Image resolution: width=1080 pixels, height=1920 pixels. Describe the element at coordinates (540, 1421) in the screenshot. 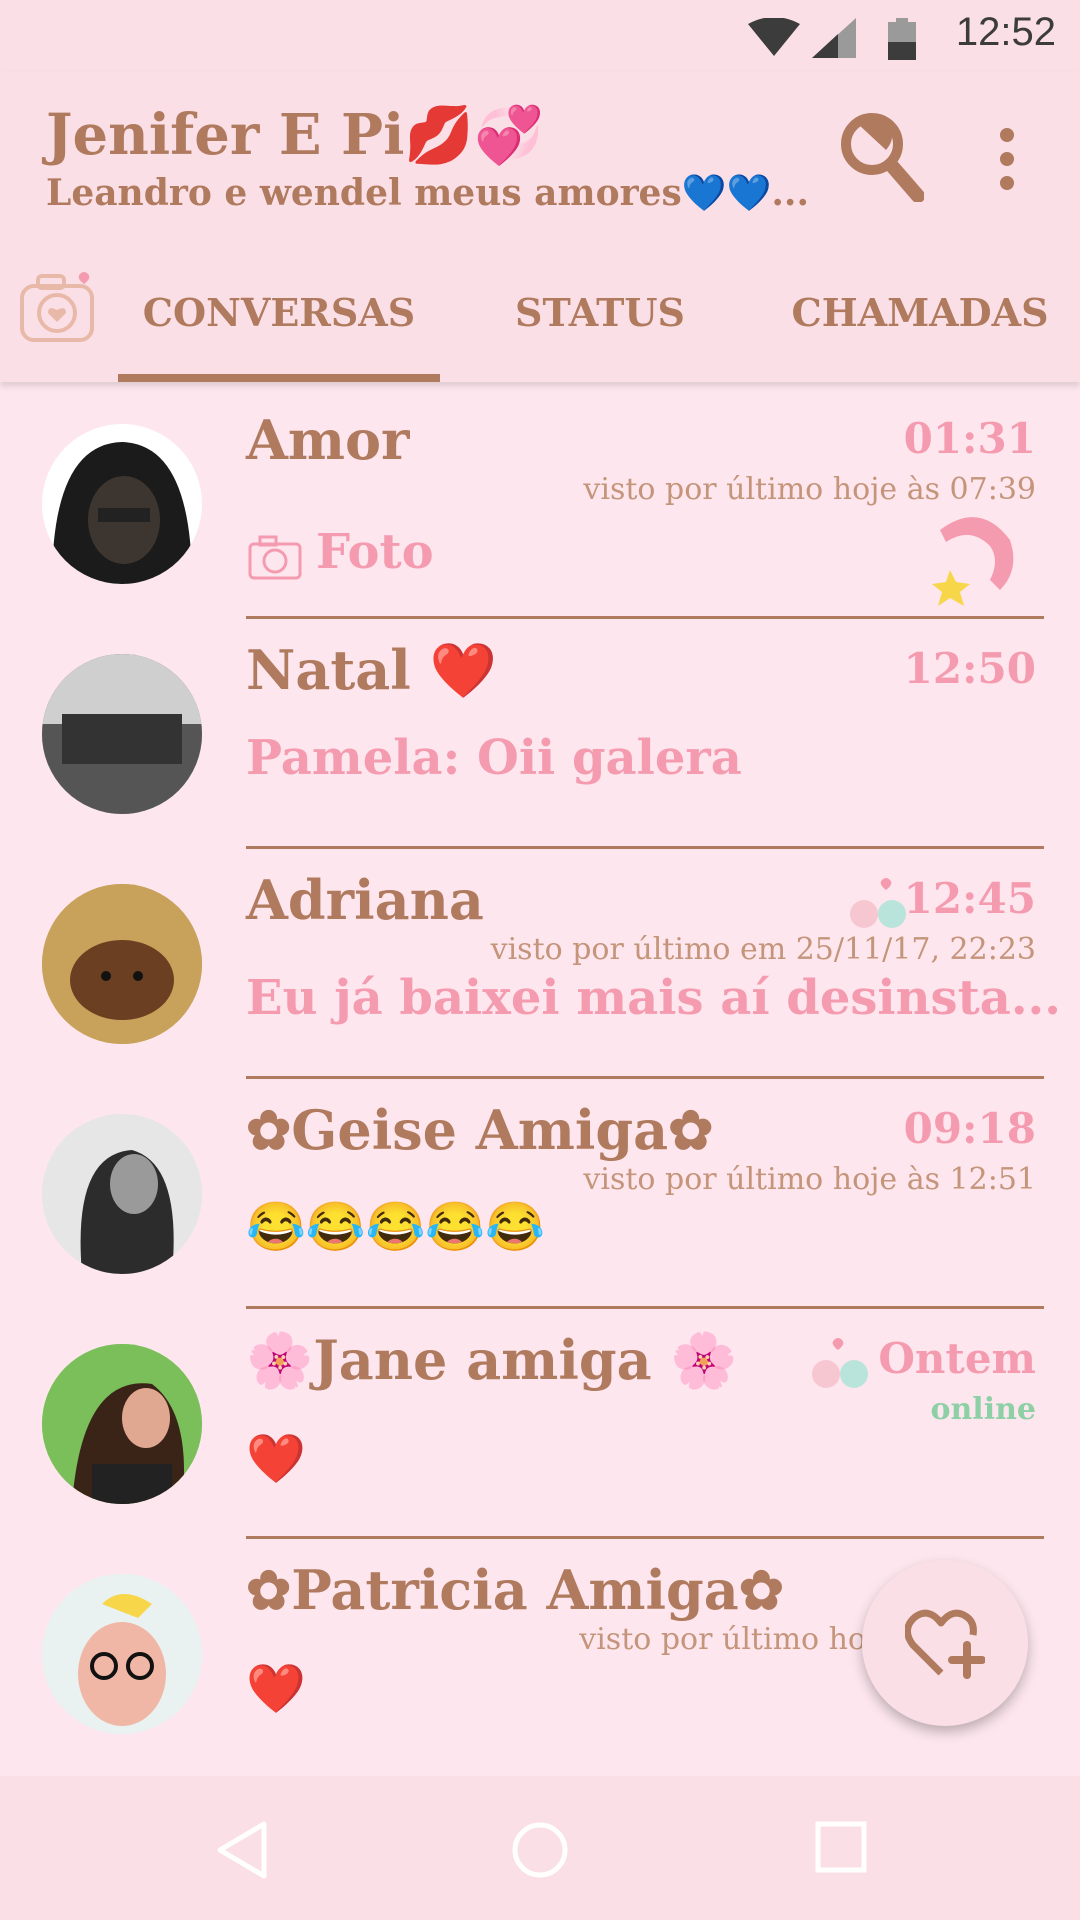

I see `chat-row: 🌸Jane amiga 🌸 Ontem online ❤️` at that location.